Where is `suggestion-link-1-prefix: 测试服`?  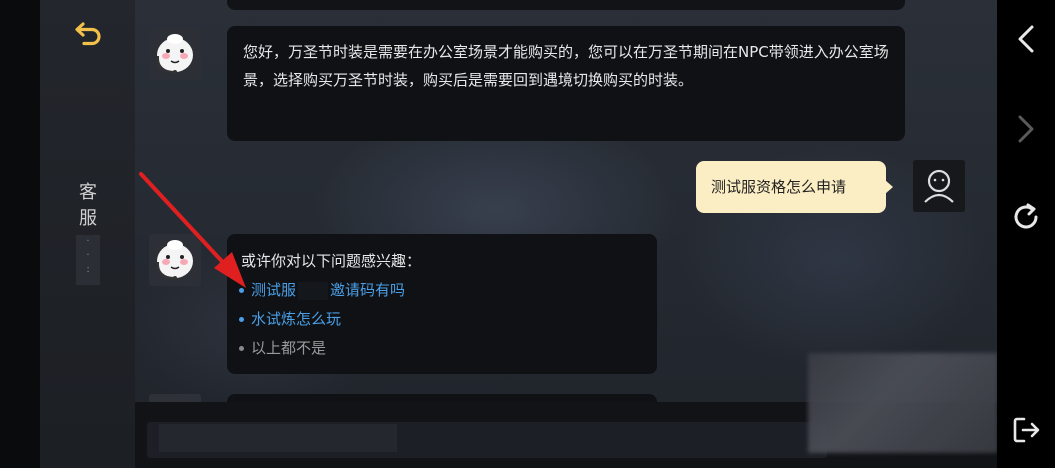
suggestion-link-1-prefix: 测试服 is located at coordinates (273, 290).